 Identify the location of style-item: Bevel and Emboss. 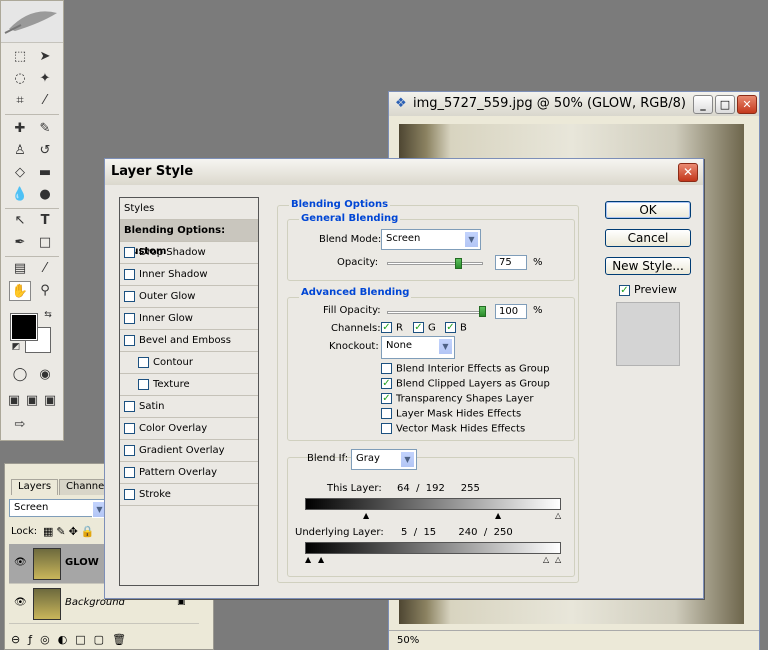
(189, 341).